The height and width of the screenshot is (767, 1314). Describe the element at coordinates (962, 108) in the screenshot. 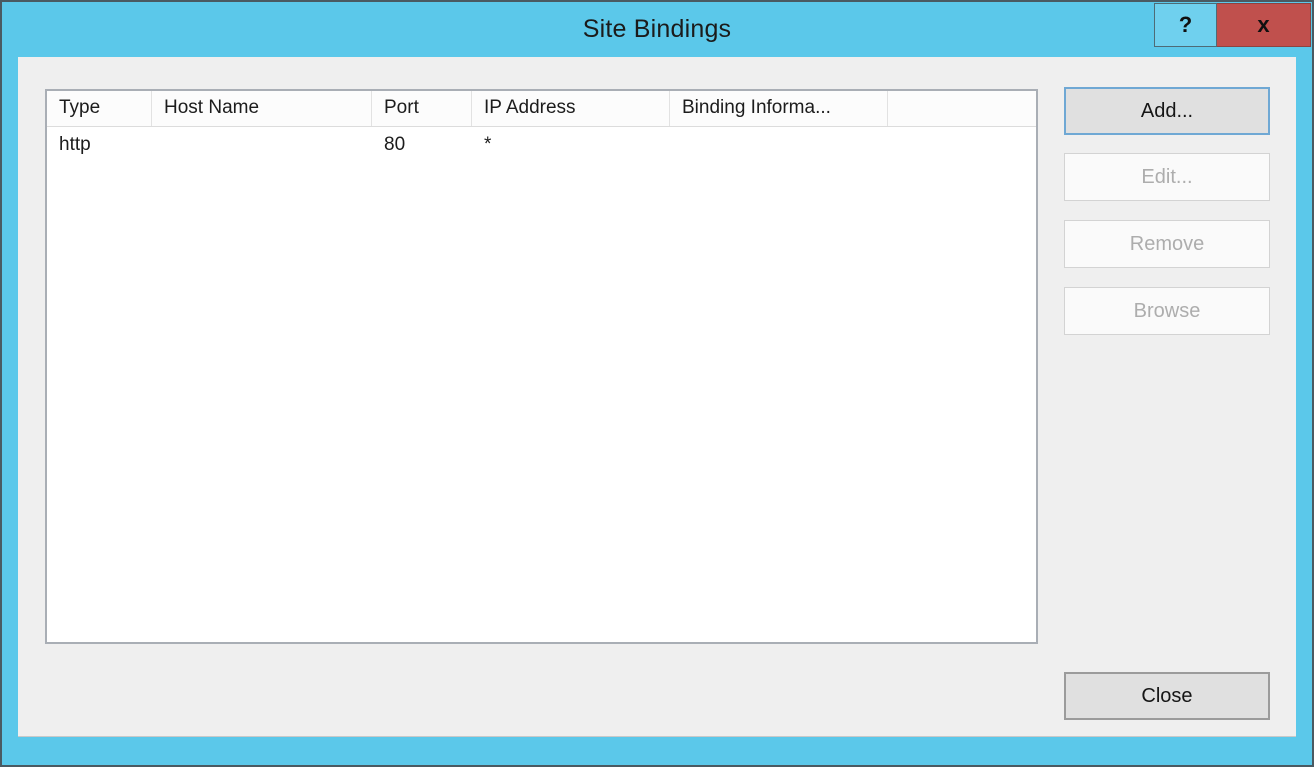

I see `column-header-blank` at that location.